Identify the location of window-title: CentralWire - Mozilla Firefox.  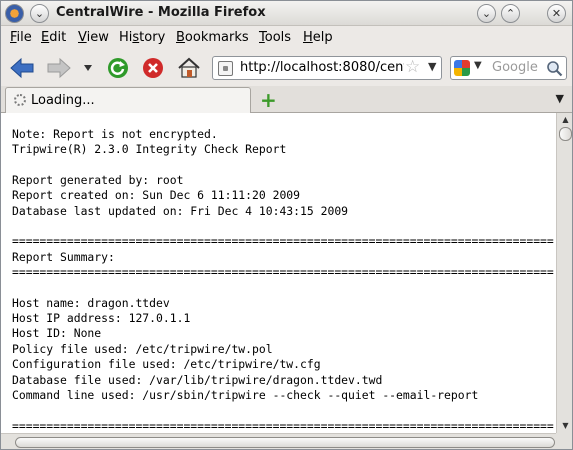
(161, 12).